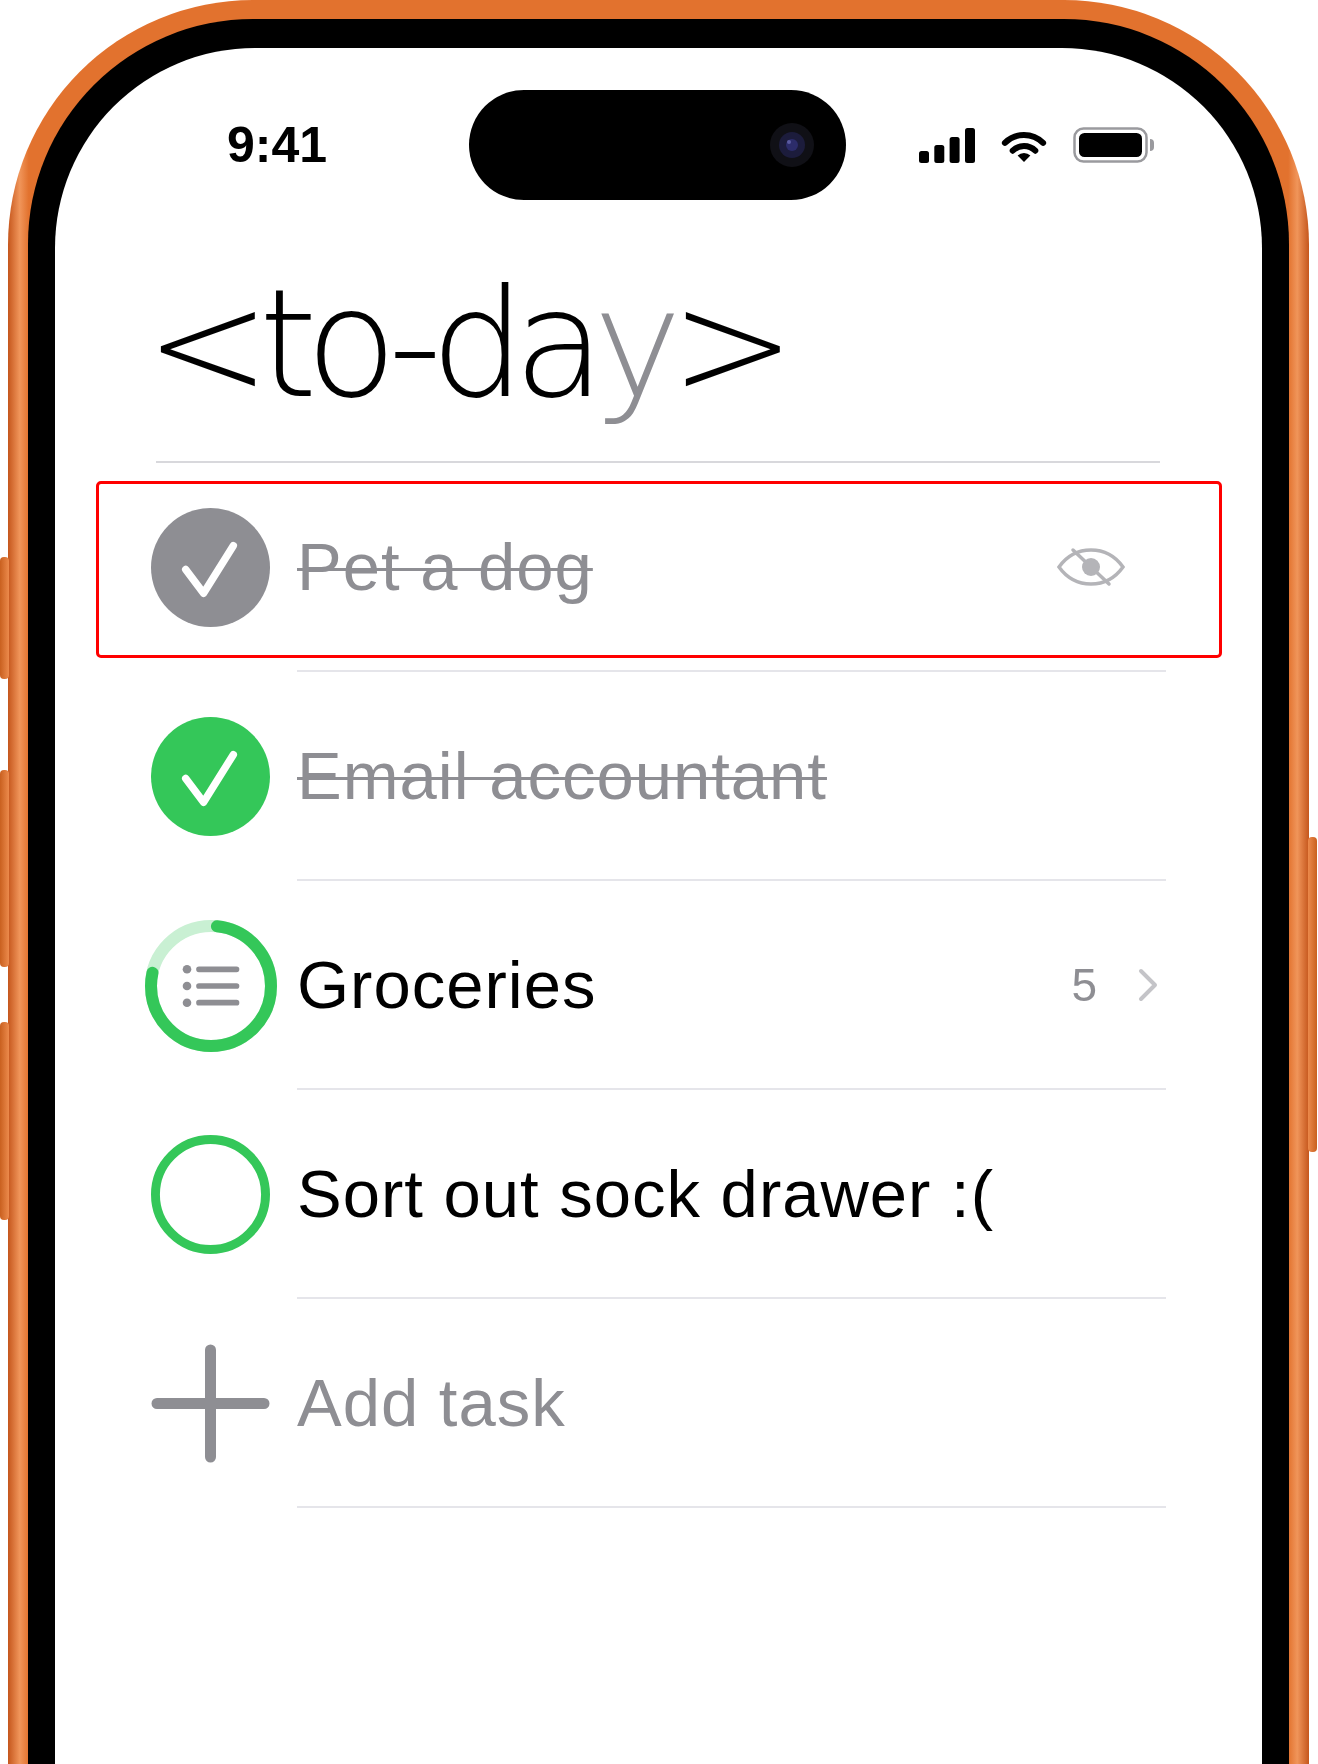 This screenshot has height=1764, width=1318. I want to click on list-icon, so click(210, 985).